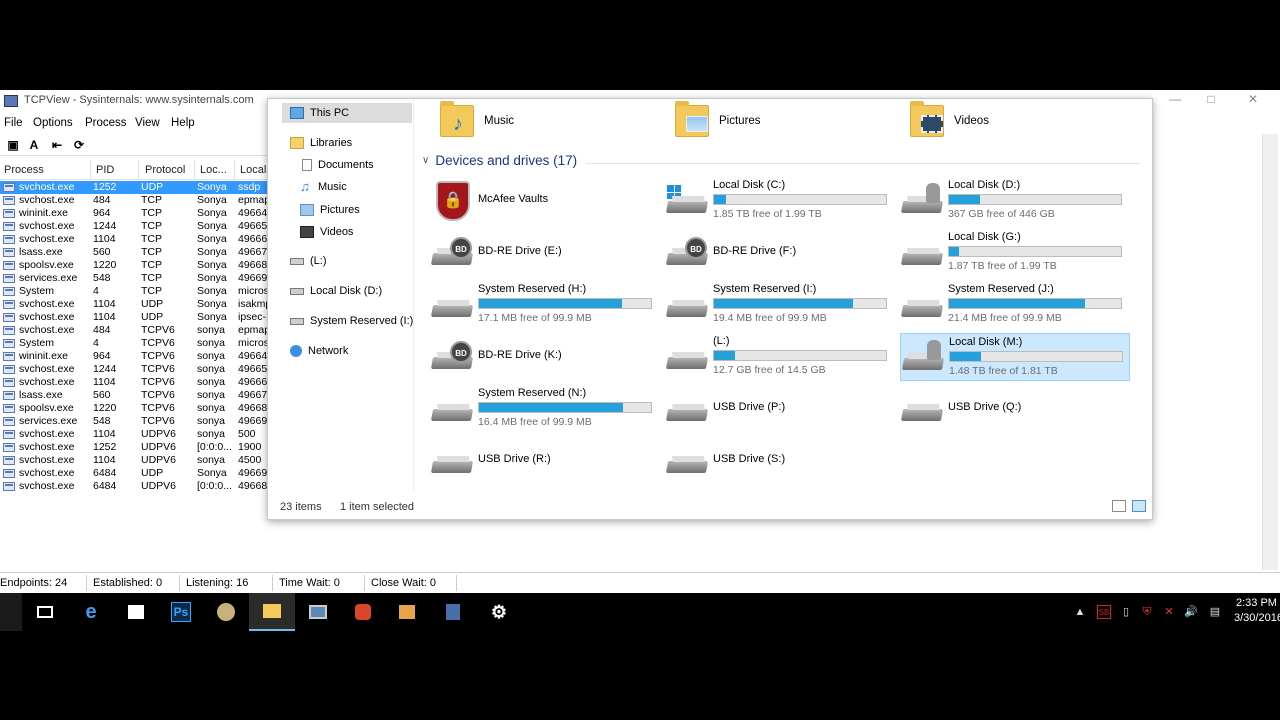  Describe the element at coordinates (272, 612) in the screenshot. I see `file-explorer-button` at that location.